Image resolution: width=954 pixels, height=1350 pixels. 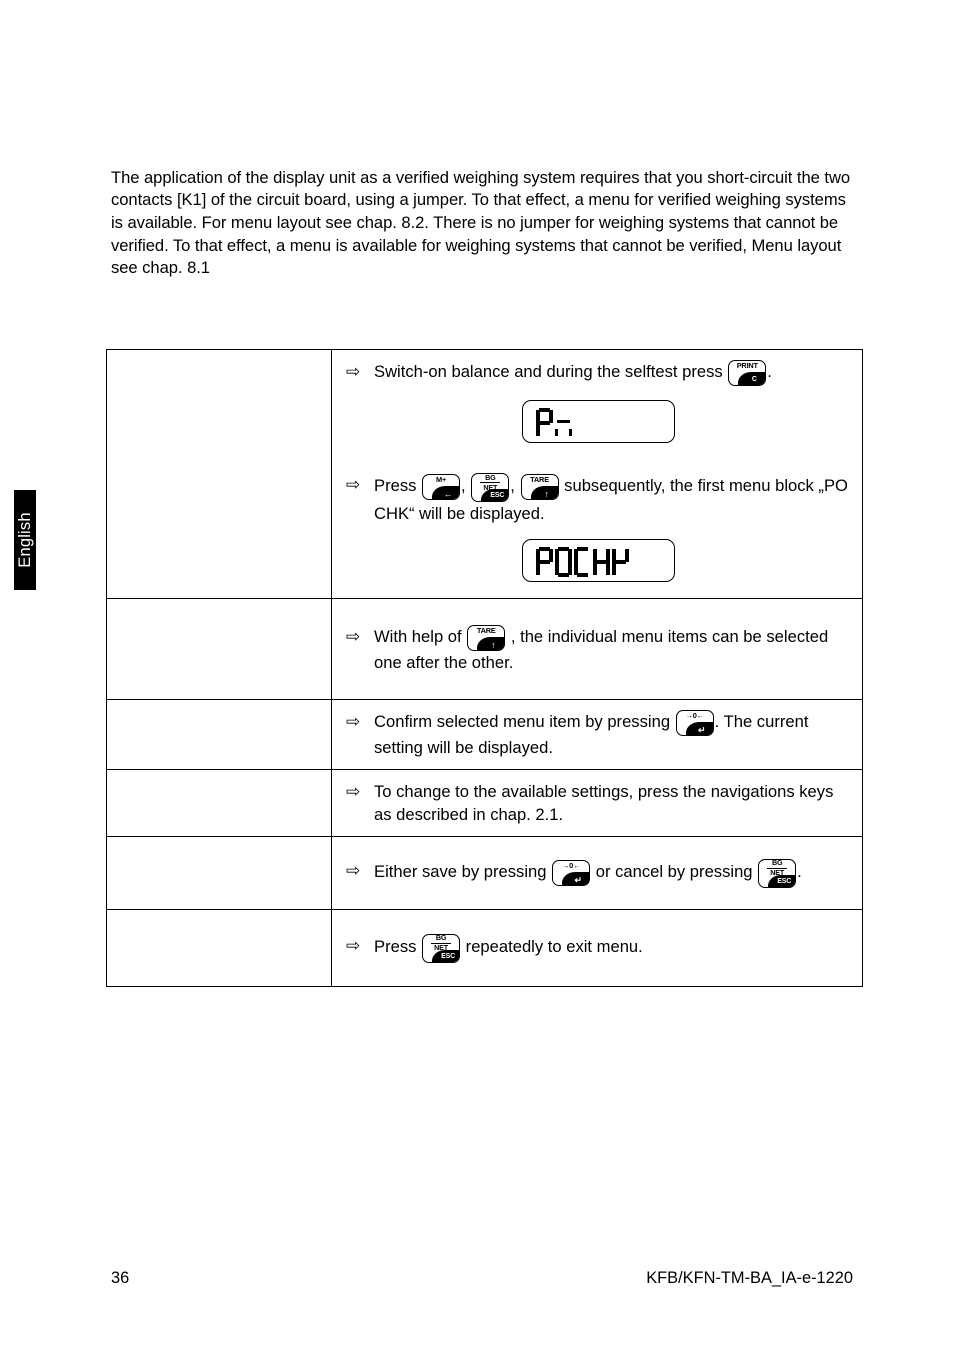 What do you see at coordinates (754, 379) in the screenshot?
I see `key-sub-label: C` at bounding box center [754, 379].